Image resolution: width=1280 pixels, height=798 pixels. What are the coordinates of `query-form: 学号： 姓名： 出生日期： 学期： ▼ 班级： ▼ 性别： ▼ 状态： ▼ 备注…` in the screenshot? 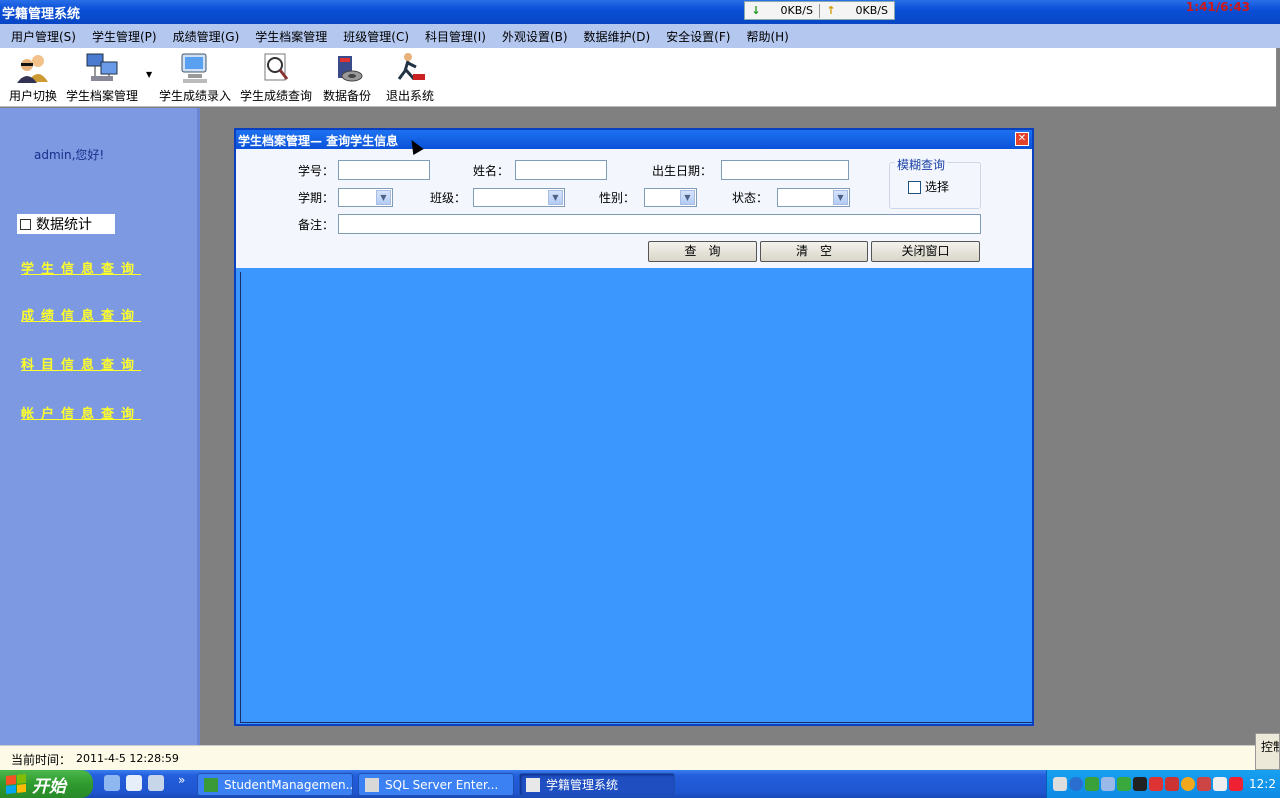 It's located at (634, 208).